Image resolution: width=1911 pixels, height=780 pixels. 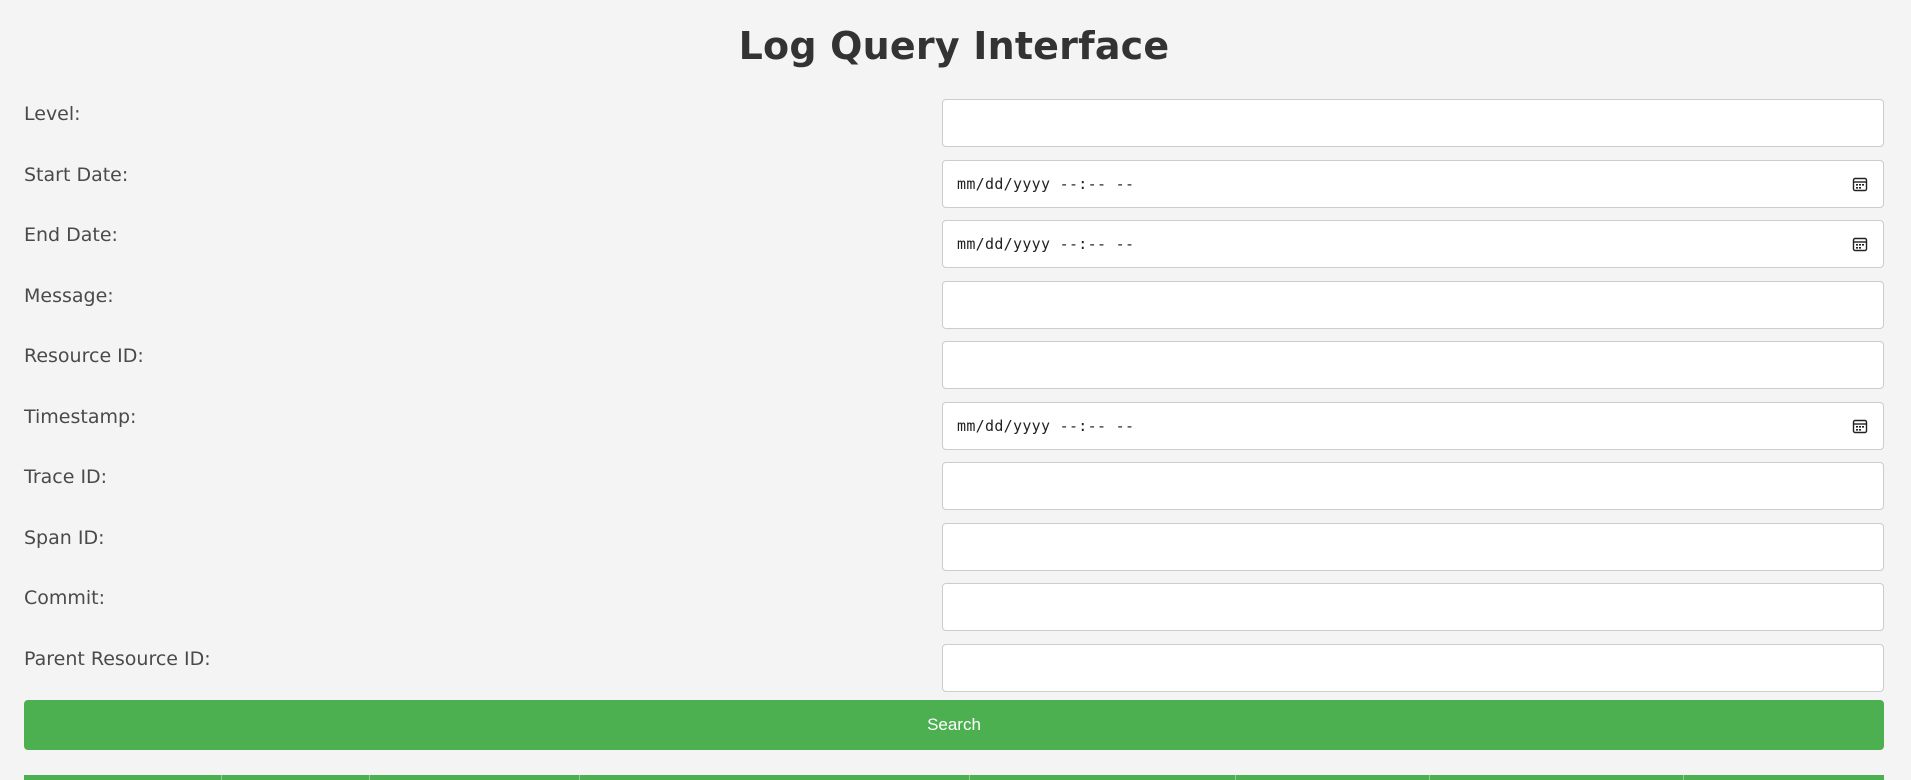 I want to click on form-row-end-date: End Date: mm/dd/yyyy --:-- --, so click(x=954, y=250).